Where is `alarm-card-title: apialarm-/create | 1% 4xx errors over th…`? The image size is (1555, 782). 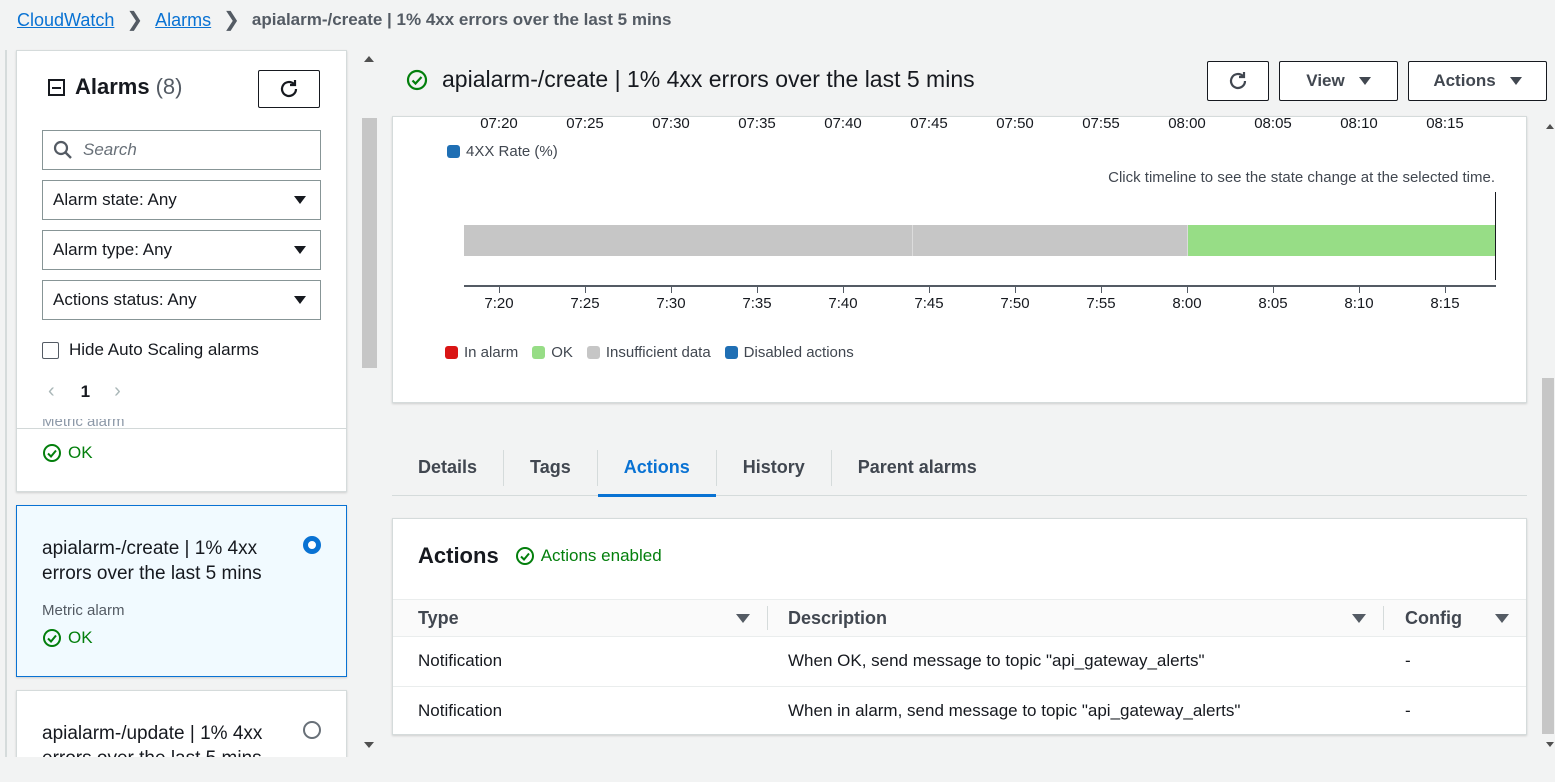 alarm-card-title: apialarm-/create | 1% 4xx errors over th… is located at coordinates (152, 561).